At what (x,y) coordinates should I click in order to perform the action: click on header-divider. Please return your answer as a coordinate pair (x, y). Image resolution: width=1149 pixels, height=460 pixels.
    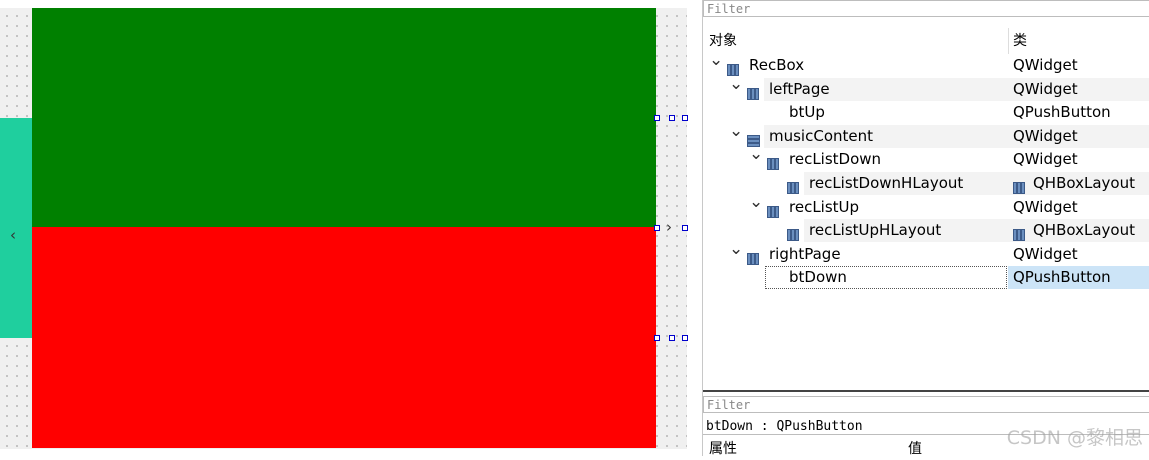
    Looking at the image, I should click on (1008, 41).